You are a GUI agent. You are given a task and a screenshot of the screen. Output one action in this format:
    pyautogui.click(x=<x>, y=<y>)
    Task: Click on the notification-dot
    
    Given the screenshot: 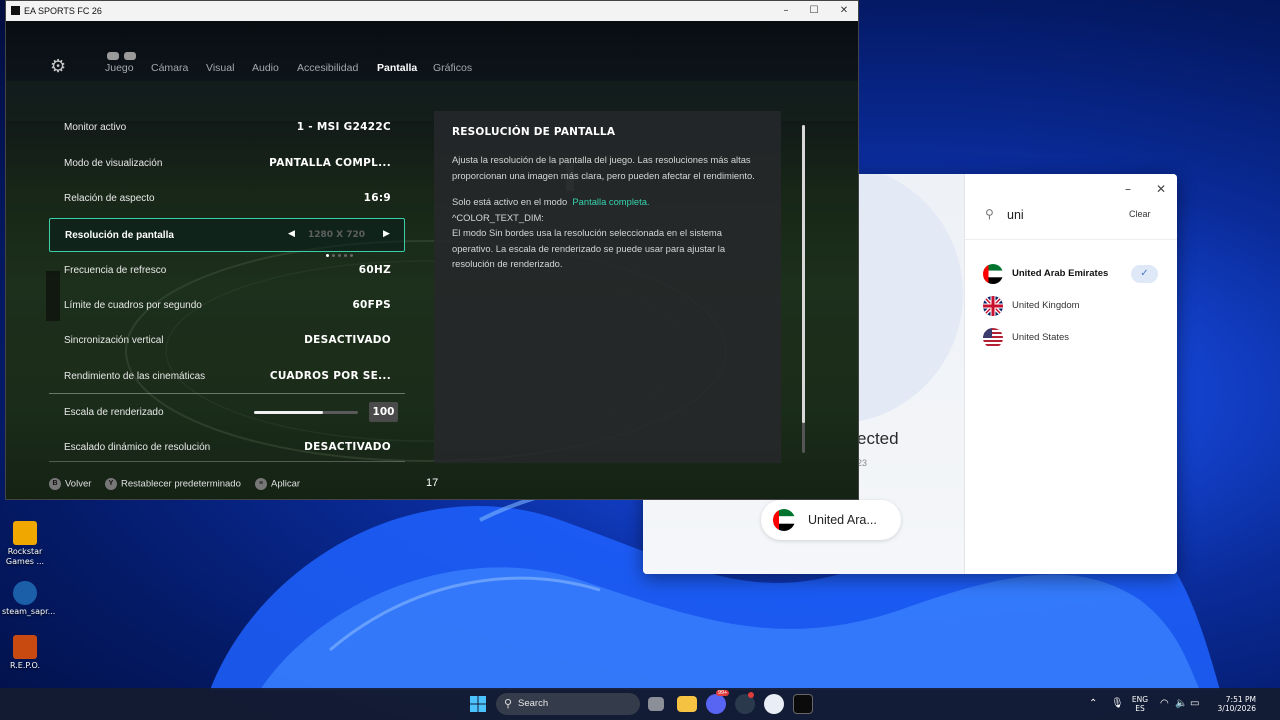 What is the action you would take?
    pyautogui.click(x=751, y=695)
    